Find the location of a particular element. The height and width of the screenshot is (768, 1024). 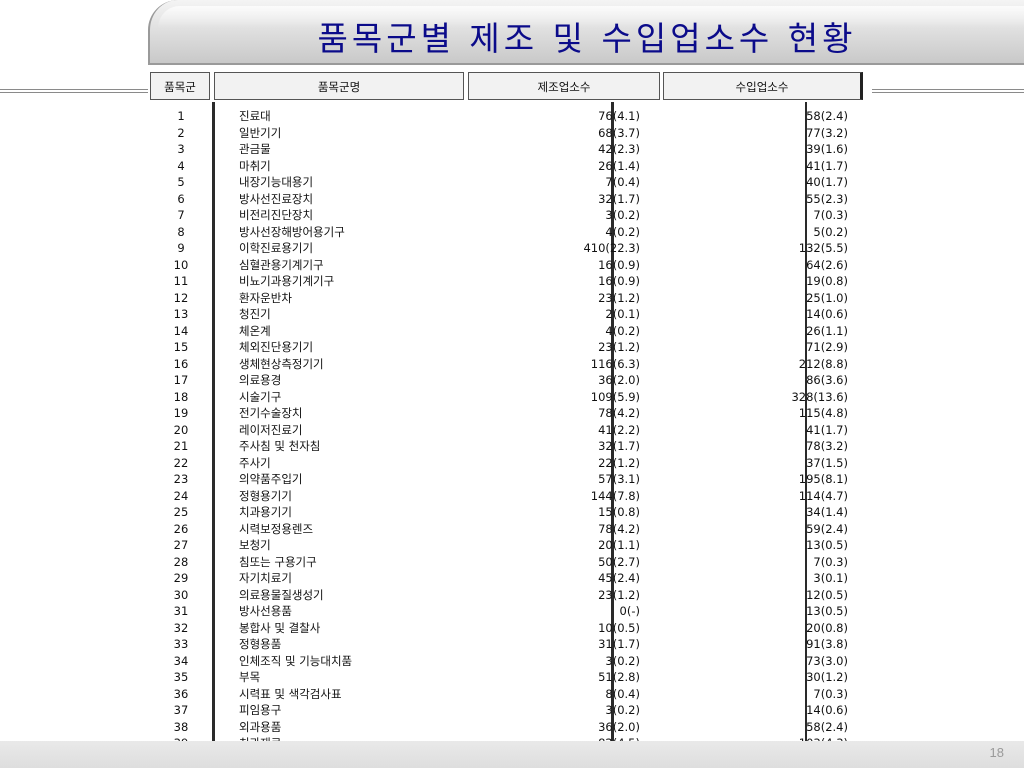

cell-manufacturers: 20(1.1) is located at coordinates (619, 545).